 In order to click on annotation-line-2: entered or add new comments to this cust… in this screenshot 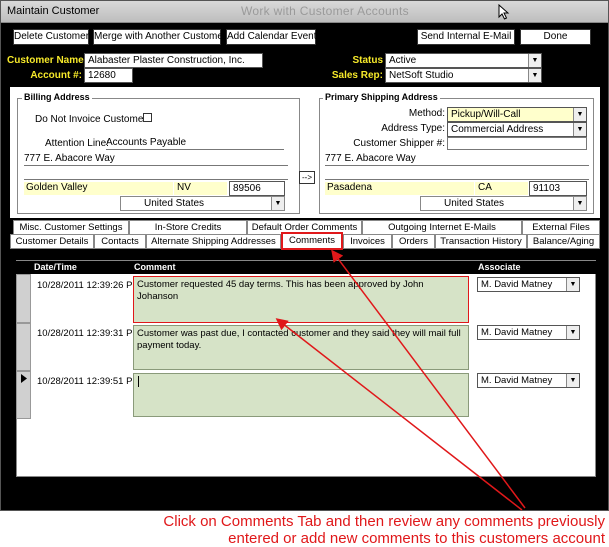, I will do `click(416, 538)`.